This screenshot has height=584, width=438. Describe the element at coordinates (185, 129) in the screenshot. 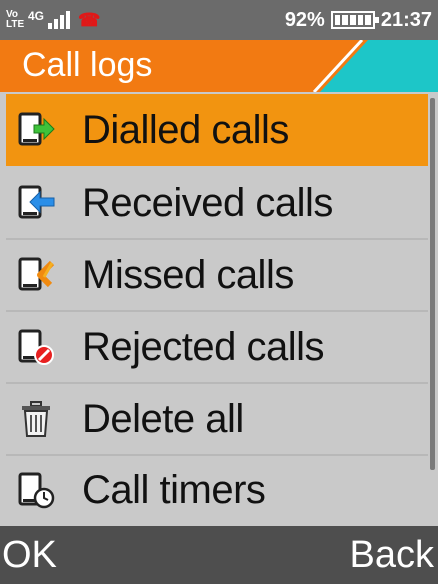

I see `menu-item-label: Dialled calls` at that location.